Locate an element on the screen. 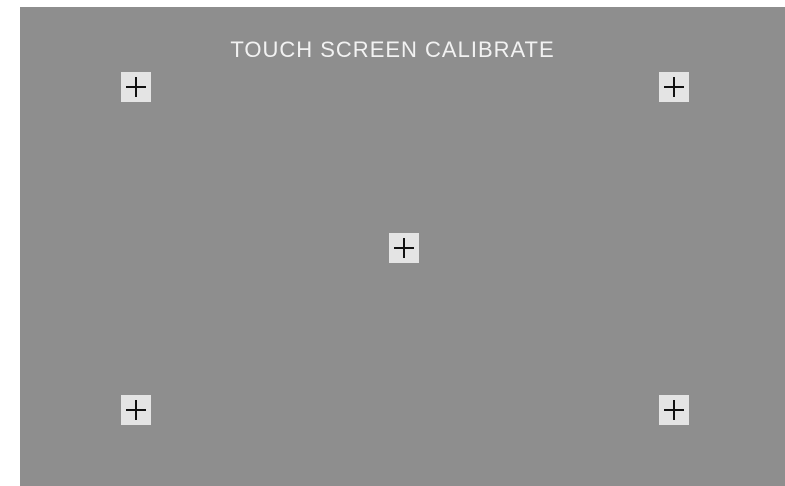  calibration-target-center is located at coordinates (404, 248).